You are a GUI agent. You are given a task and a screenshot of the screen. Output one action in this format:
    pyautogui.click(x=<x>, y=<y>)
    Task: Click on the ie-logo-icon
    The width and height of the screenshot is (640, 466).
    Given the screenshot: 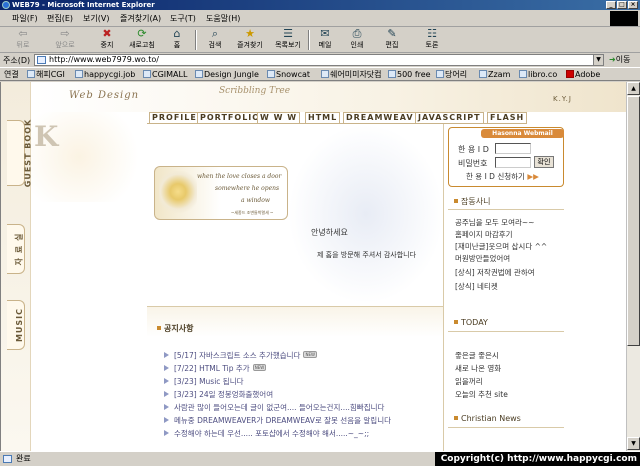 What is the action you would take?
    pyautogui.click(x=6, y=5)
    